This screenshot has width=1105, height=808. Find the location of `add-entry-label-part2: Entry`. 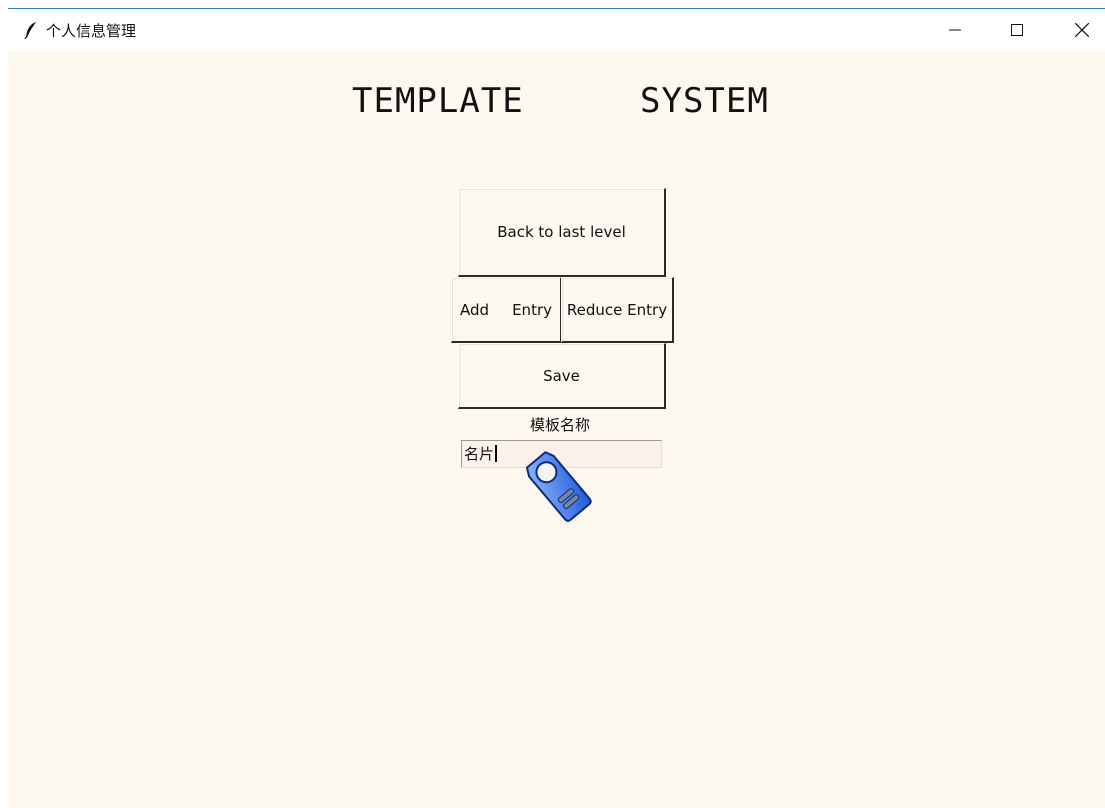

add-entry-label-part2: Entry is located at coordinates (532, 309).